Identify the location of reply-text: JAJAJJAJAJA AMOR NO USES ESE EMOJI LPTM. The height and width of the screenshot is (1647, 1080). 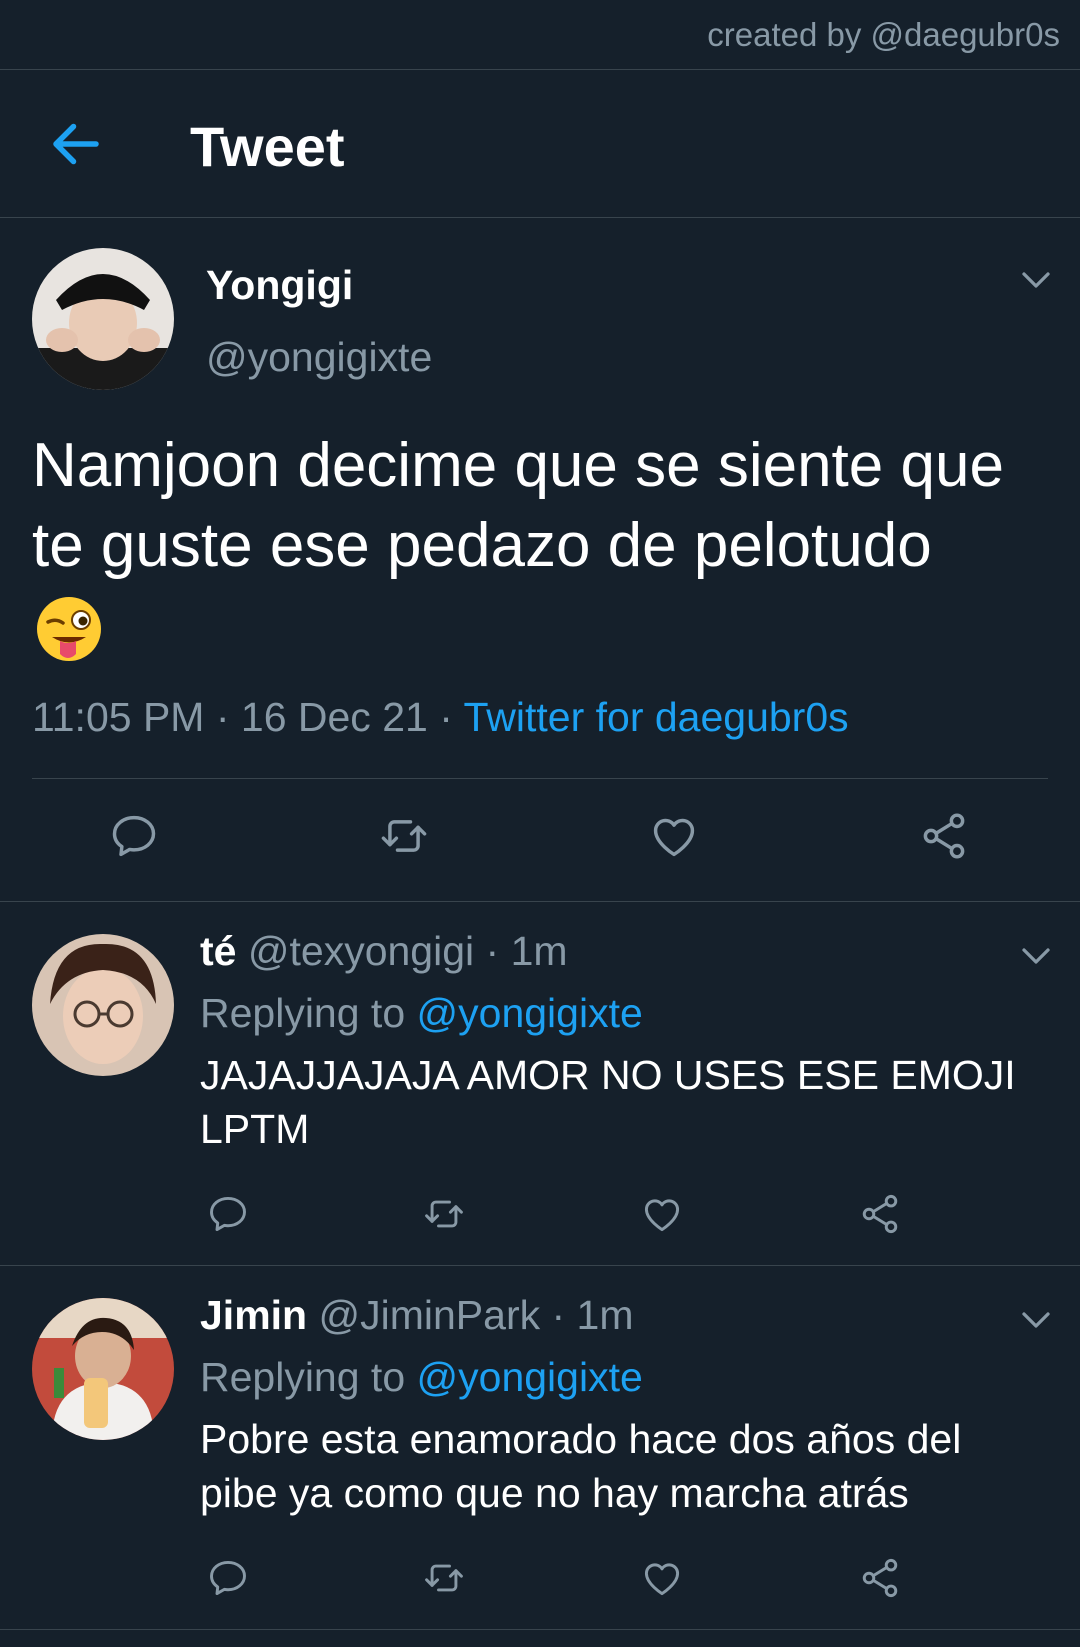
(608, 1102).